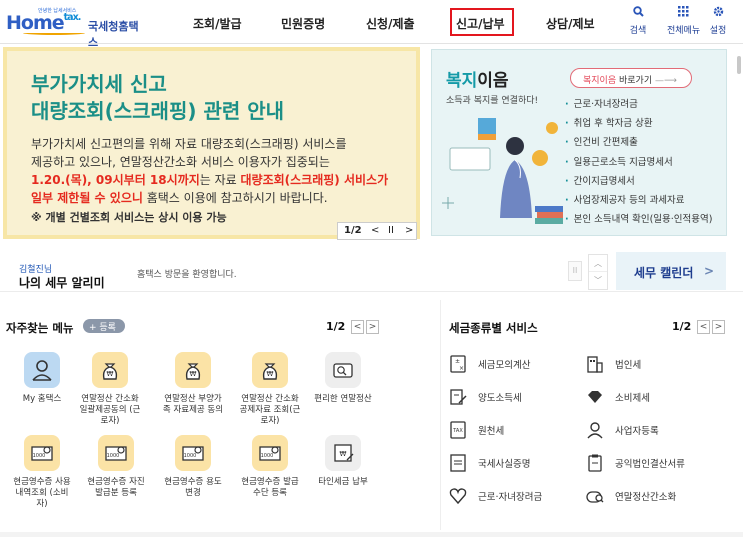 The height and width of the screenshot is (537, 743). I want to click on tax-service-business-registration: 사업자등록, so click(622, 430).